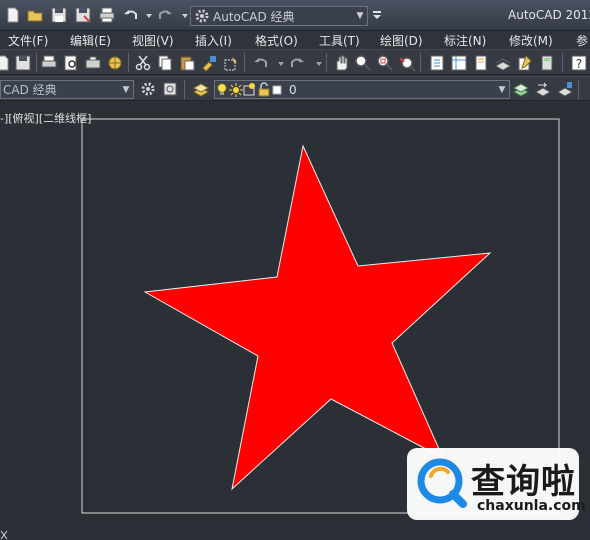 The width and height of the screenshot is (590, 540). Describe the element at coordinates (437, 63) in the screenshot. I see `properties-icon` at that location.